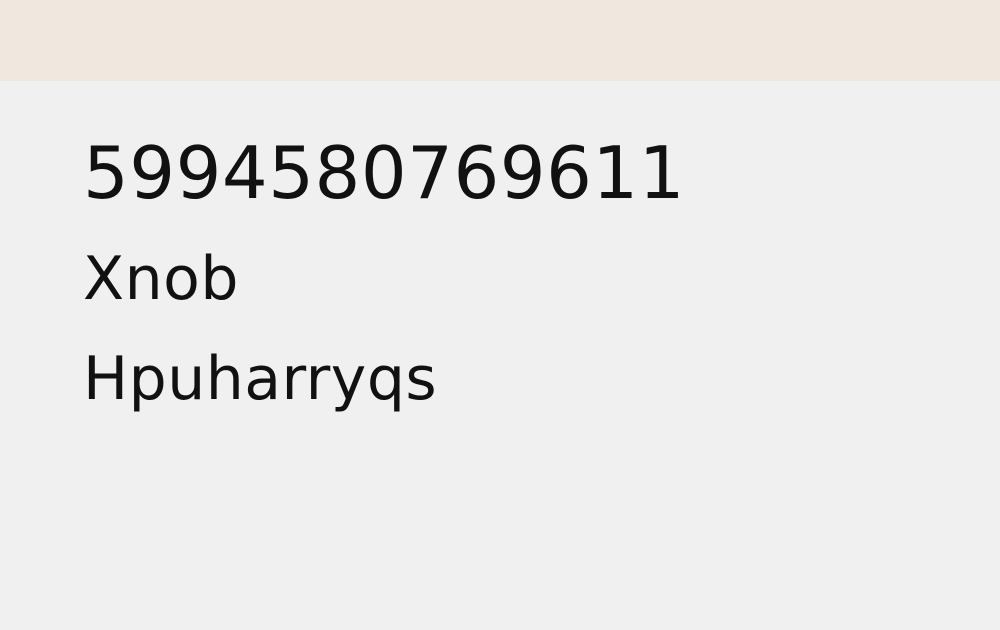  I want to click on record-secondary-text: Hpuharryqs, so click(260, 379).